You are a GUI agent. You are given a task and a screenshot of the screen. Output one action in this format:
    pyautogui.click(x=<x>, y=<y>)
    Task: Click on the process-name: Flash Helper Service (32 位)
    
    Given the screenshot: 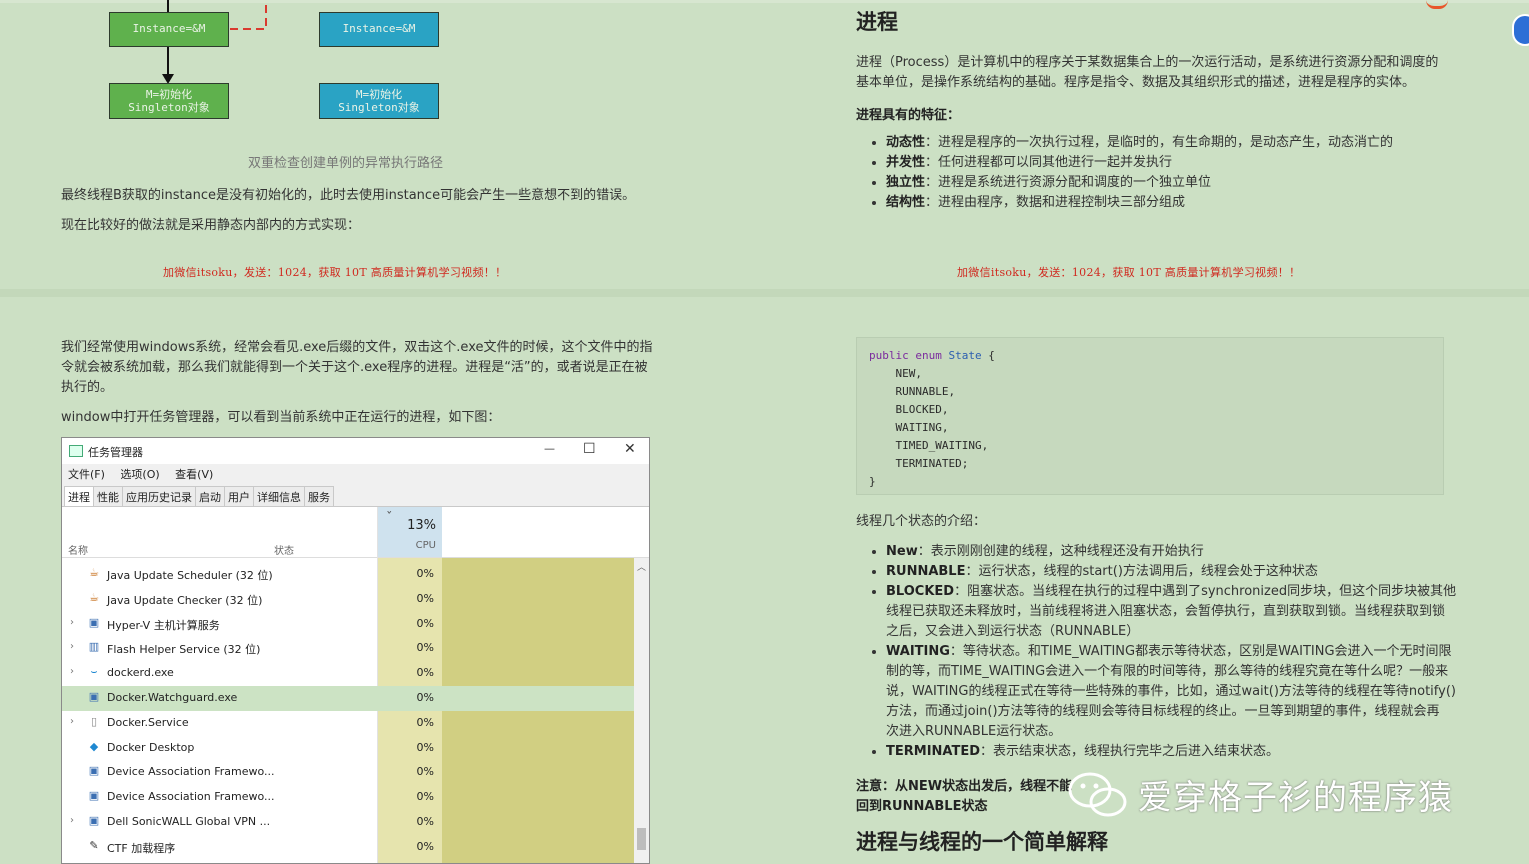 What is the action you would take?
    pyautogui.click(x=184, y=650)
    